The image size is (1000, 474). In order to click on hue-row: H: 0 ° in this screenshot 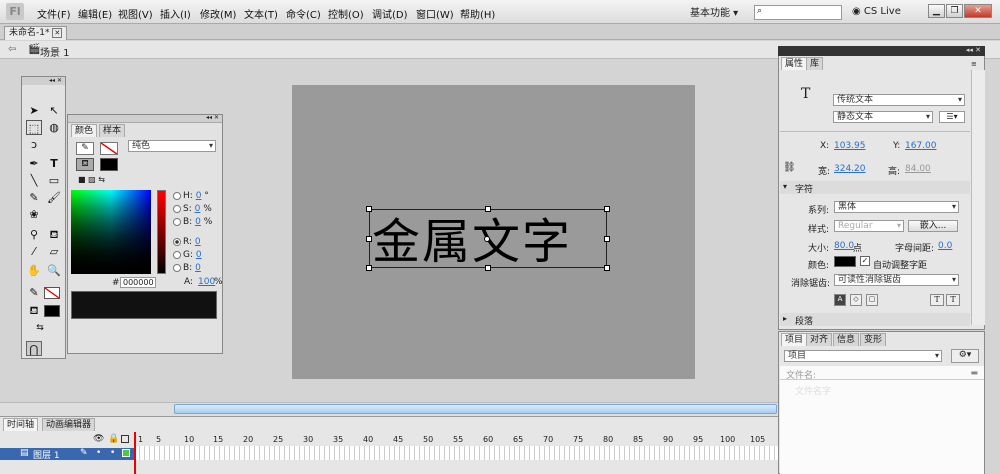, I will do `click(191, 196)`.